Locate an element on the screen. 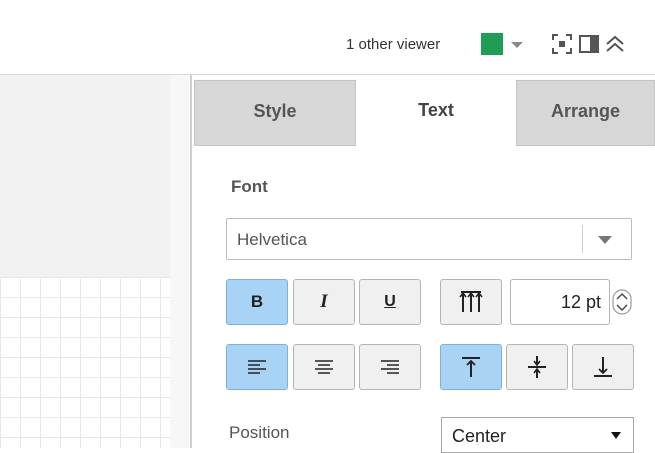 Image resolution: width=655 pixels, height=453 pixels. viewer-dropdown-icon is located at coordinates (517, 45).